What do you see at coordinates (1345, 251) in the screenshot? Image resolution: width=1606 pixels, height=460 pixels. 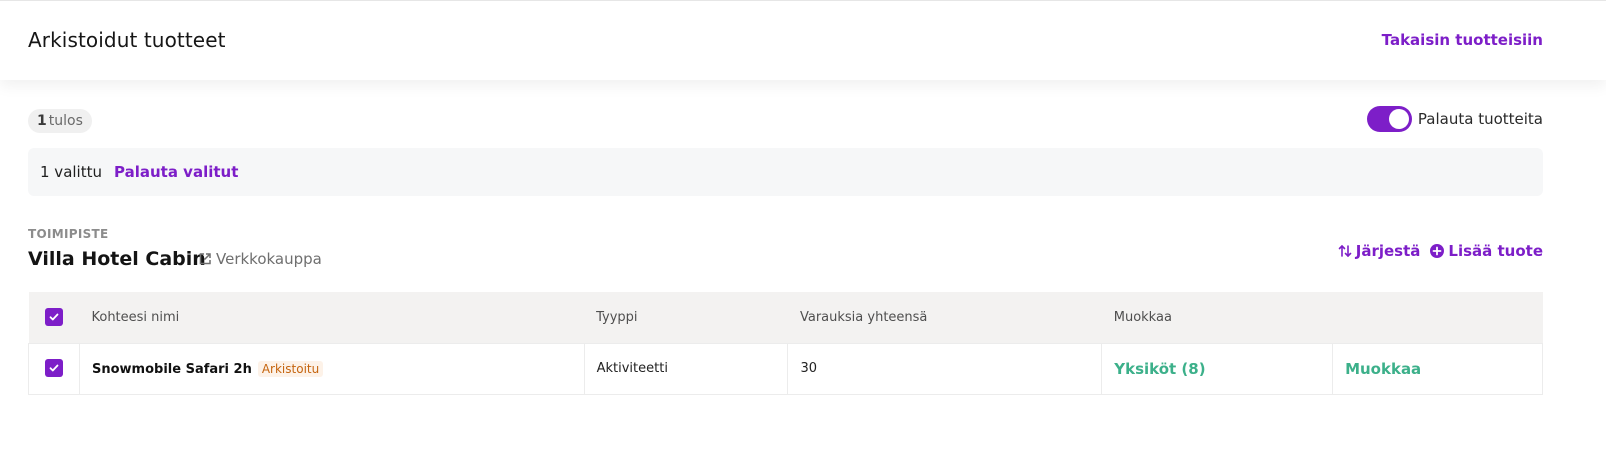 I see `sort-icon` at bounding box center [1345, 251].